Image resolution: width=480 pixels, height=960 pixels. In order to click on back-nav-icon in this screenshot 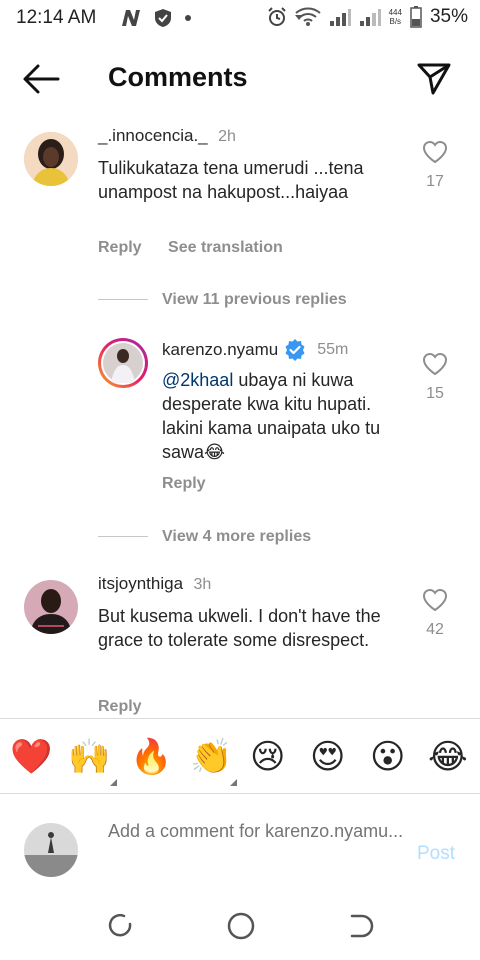, I will do `click(360, 926)`.